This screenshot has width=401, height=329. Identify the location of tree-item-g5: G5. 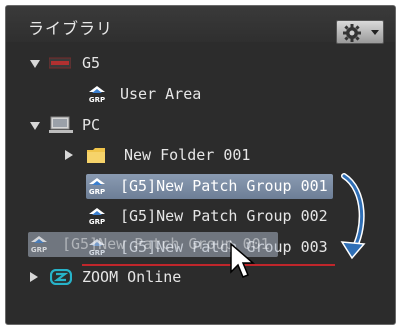
(176, 63).